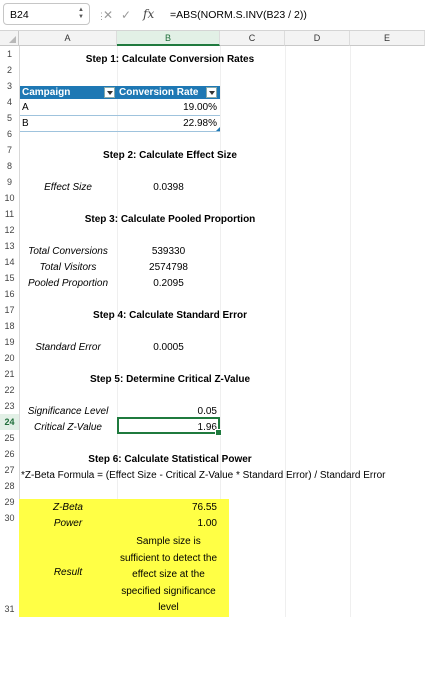 The width and height of the screenshot is (425, 692). Describe the element at coordinates (167, 523) in the screenshot. I see `power-value: 1.00` at that location.